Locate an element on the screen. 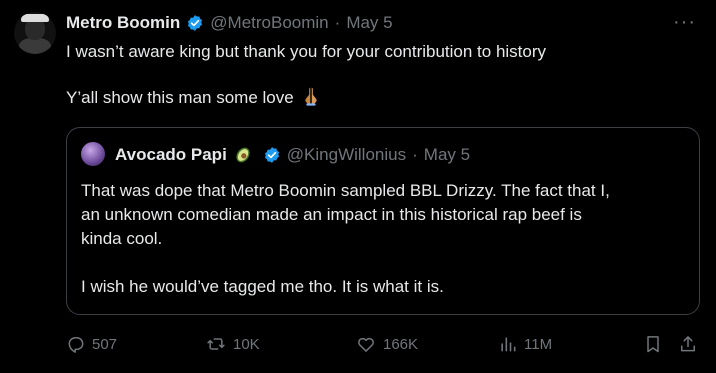  reply-button: 507 is located at coordinates (91, 344).